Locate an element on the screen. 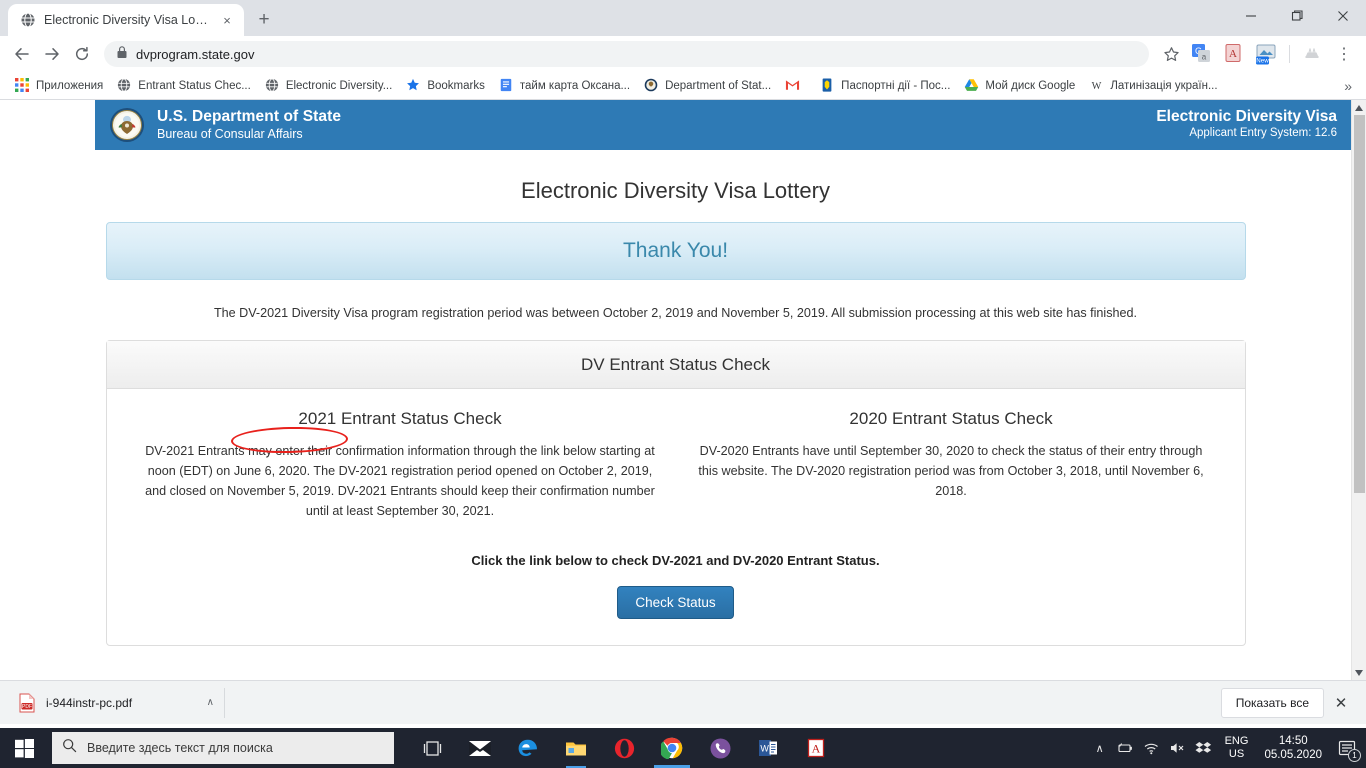 The image size is (1366, 768). language-line2: US is located at coordinates (1236, 754).